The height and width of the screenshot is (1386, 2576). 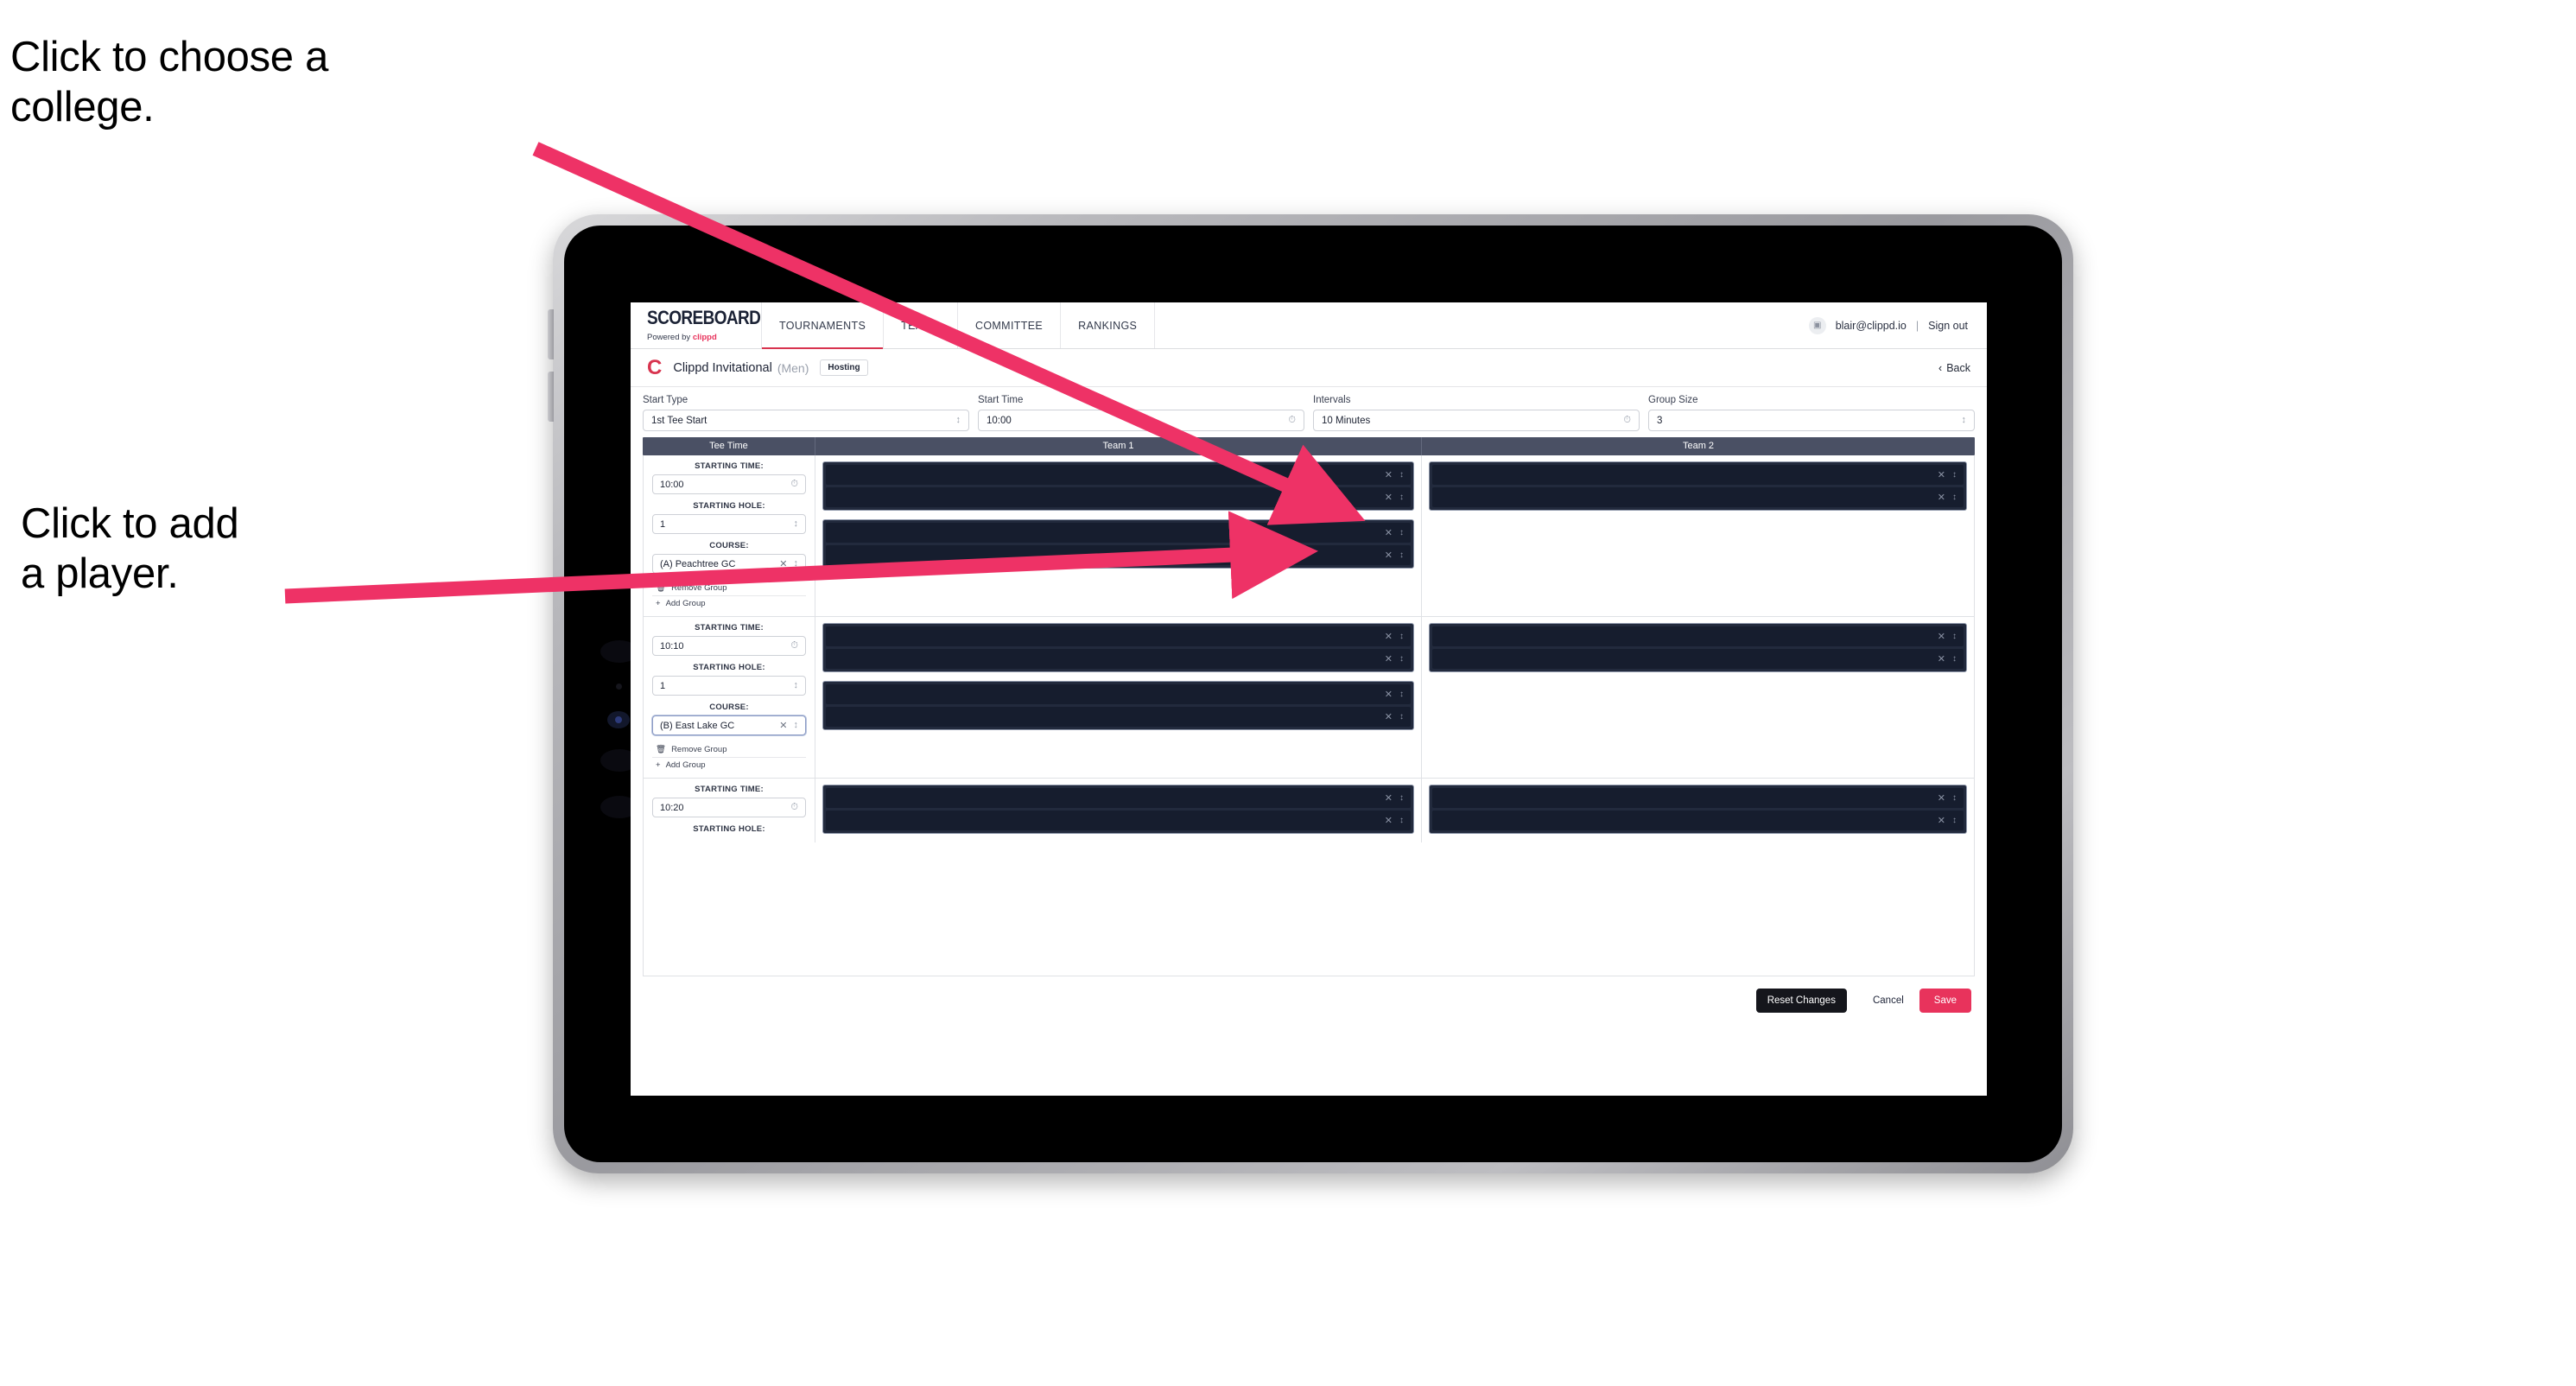 I want to click on column-header-tee-time: Tee Time, so click(x=729, y=446).